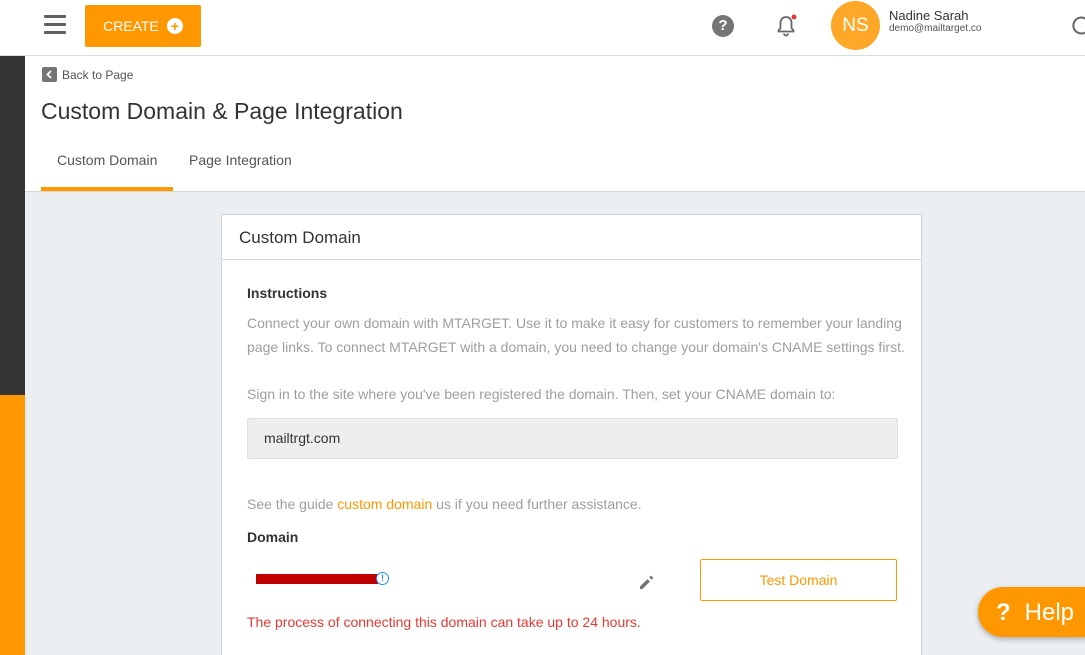 The image size is (1085, 655). What do you see at coordinates (107, 160) in the screenshot?
I see `tab-custom-domain: Custom Domain` at bounding box center [107, 160].